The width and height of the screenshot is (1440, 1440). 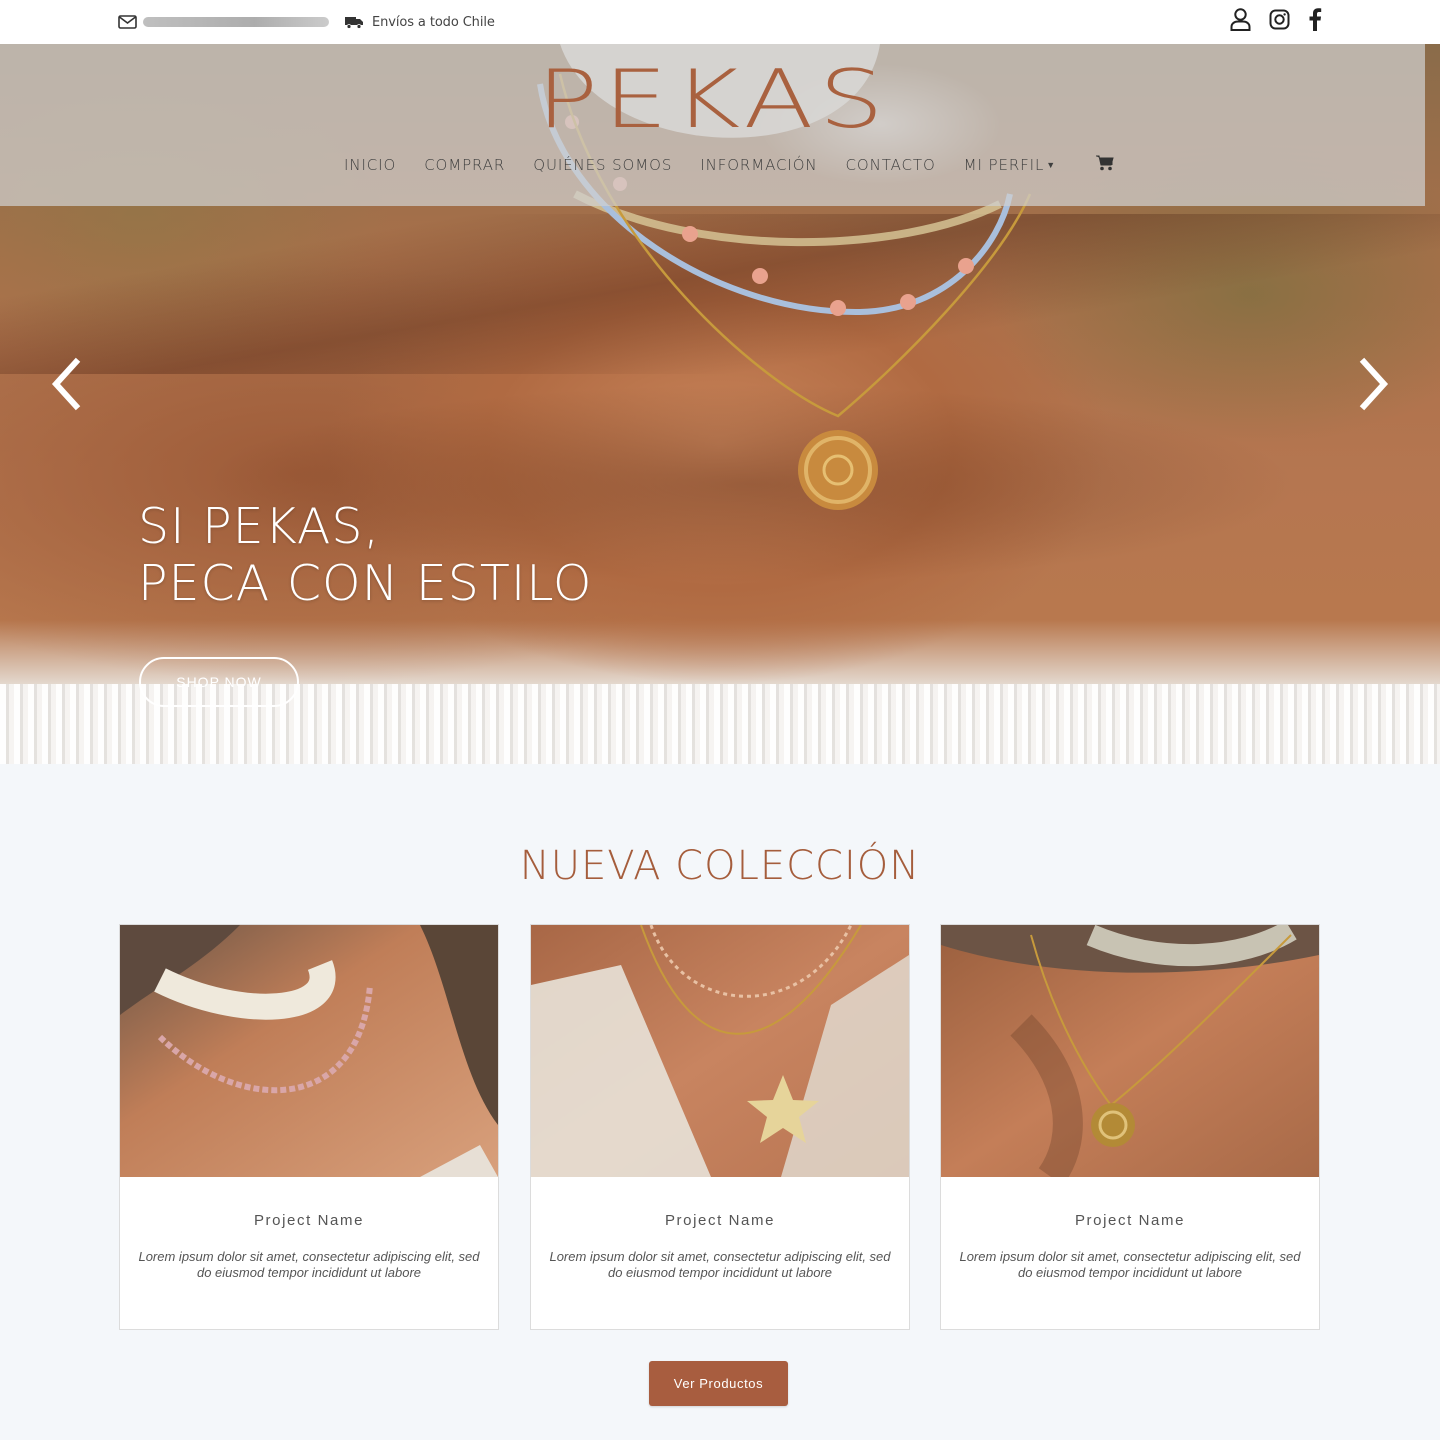 I want to click on nav-item-mi-perfil: MI PERFIL ▼, so click(x=1010, y=165).